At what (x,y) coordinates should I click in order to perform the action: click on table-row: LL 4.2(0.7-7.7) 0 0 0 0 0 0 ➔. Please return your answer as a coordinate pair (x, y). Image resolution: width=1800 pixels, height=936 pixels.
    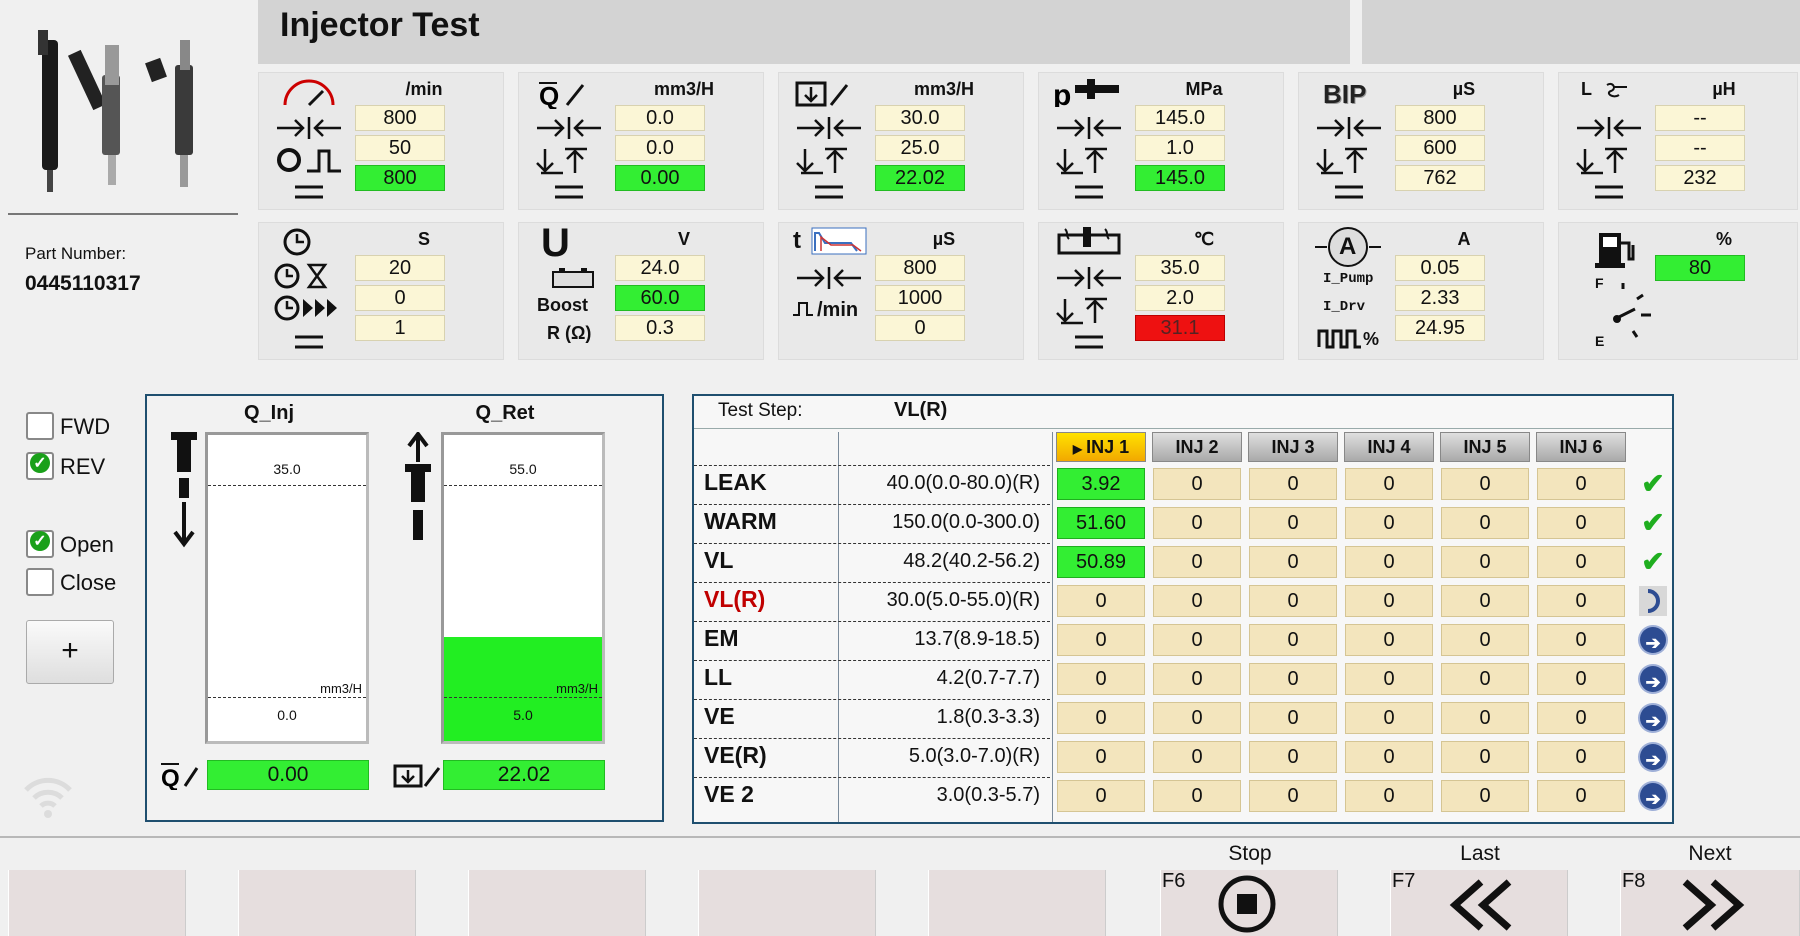
    Looking at the image, I should click on (1184, 680).